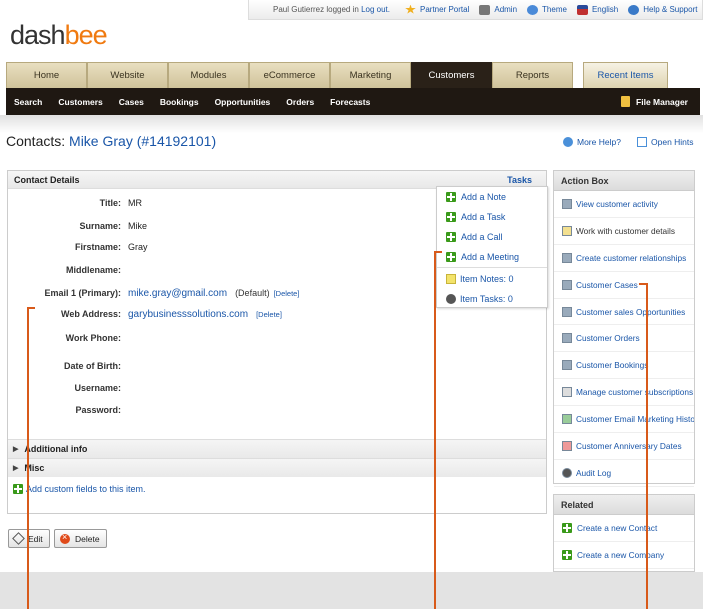  Describe the element at coordinates (142, 141) in the screenshot. I see `contact-name-link: Mike Gray (#14192101)` at that location.